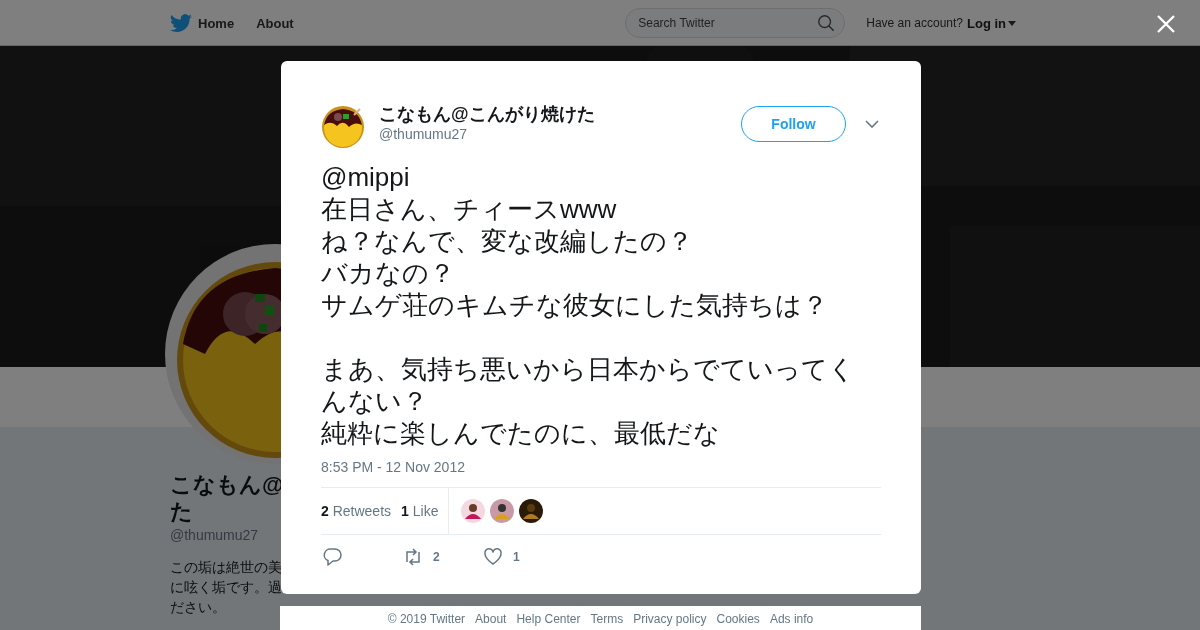 Image resolution: width=1200 pixels, height=630 pixels. I want to click on bio-text: に呟く垢です。過, so click(226, 587).